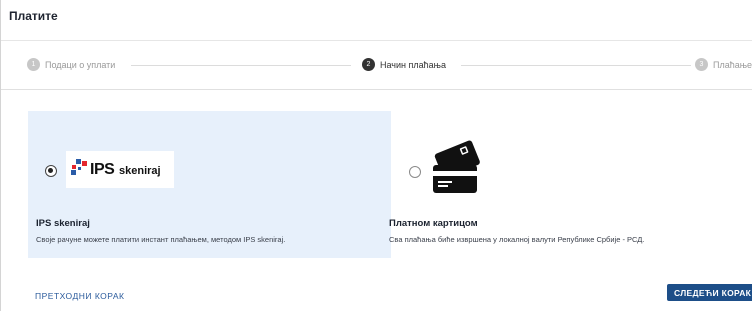  I want to click on ips-logo-skeniraj-text: skeniraj, so click(140, 171).